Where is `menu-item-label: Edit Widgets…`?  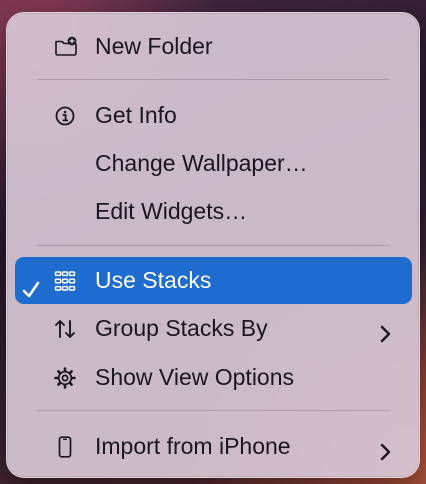 menu-item-label: Edit Widgets… is located at coordinates (171, 211).